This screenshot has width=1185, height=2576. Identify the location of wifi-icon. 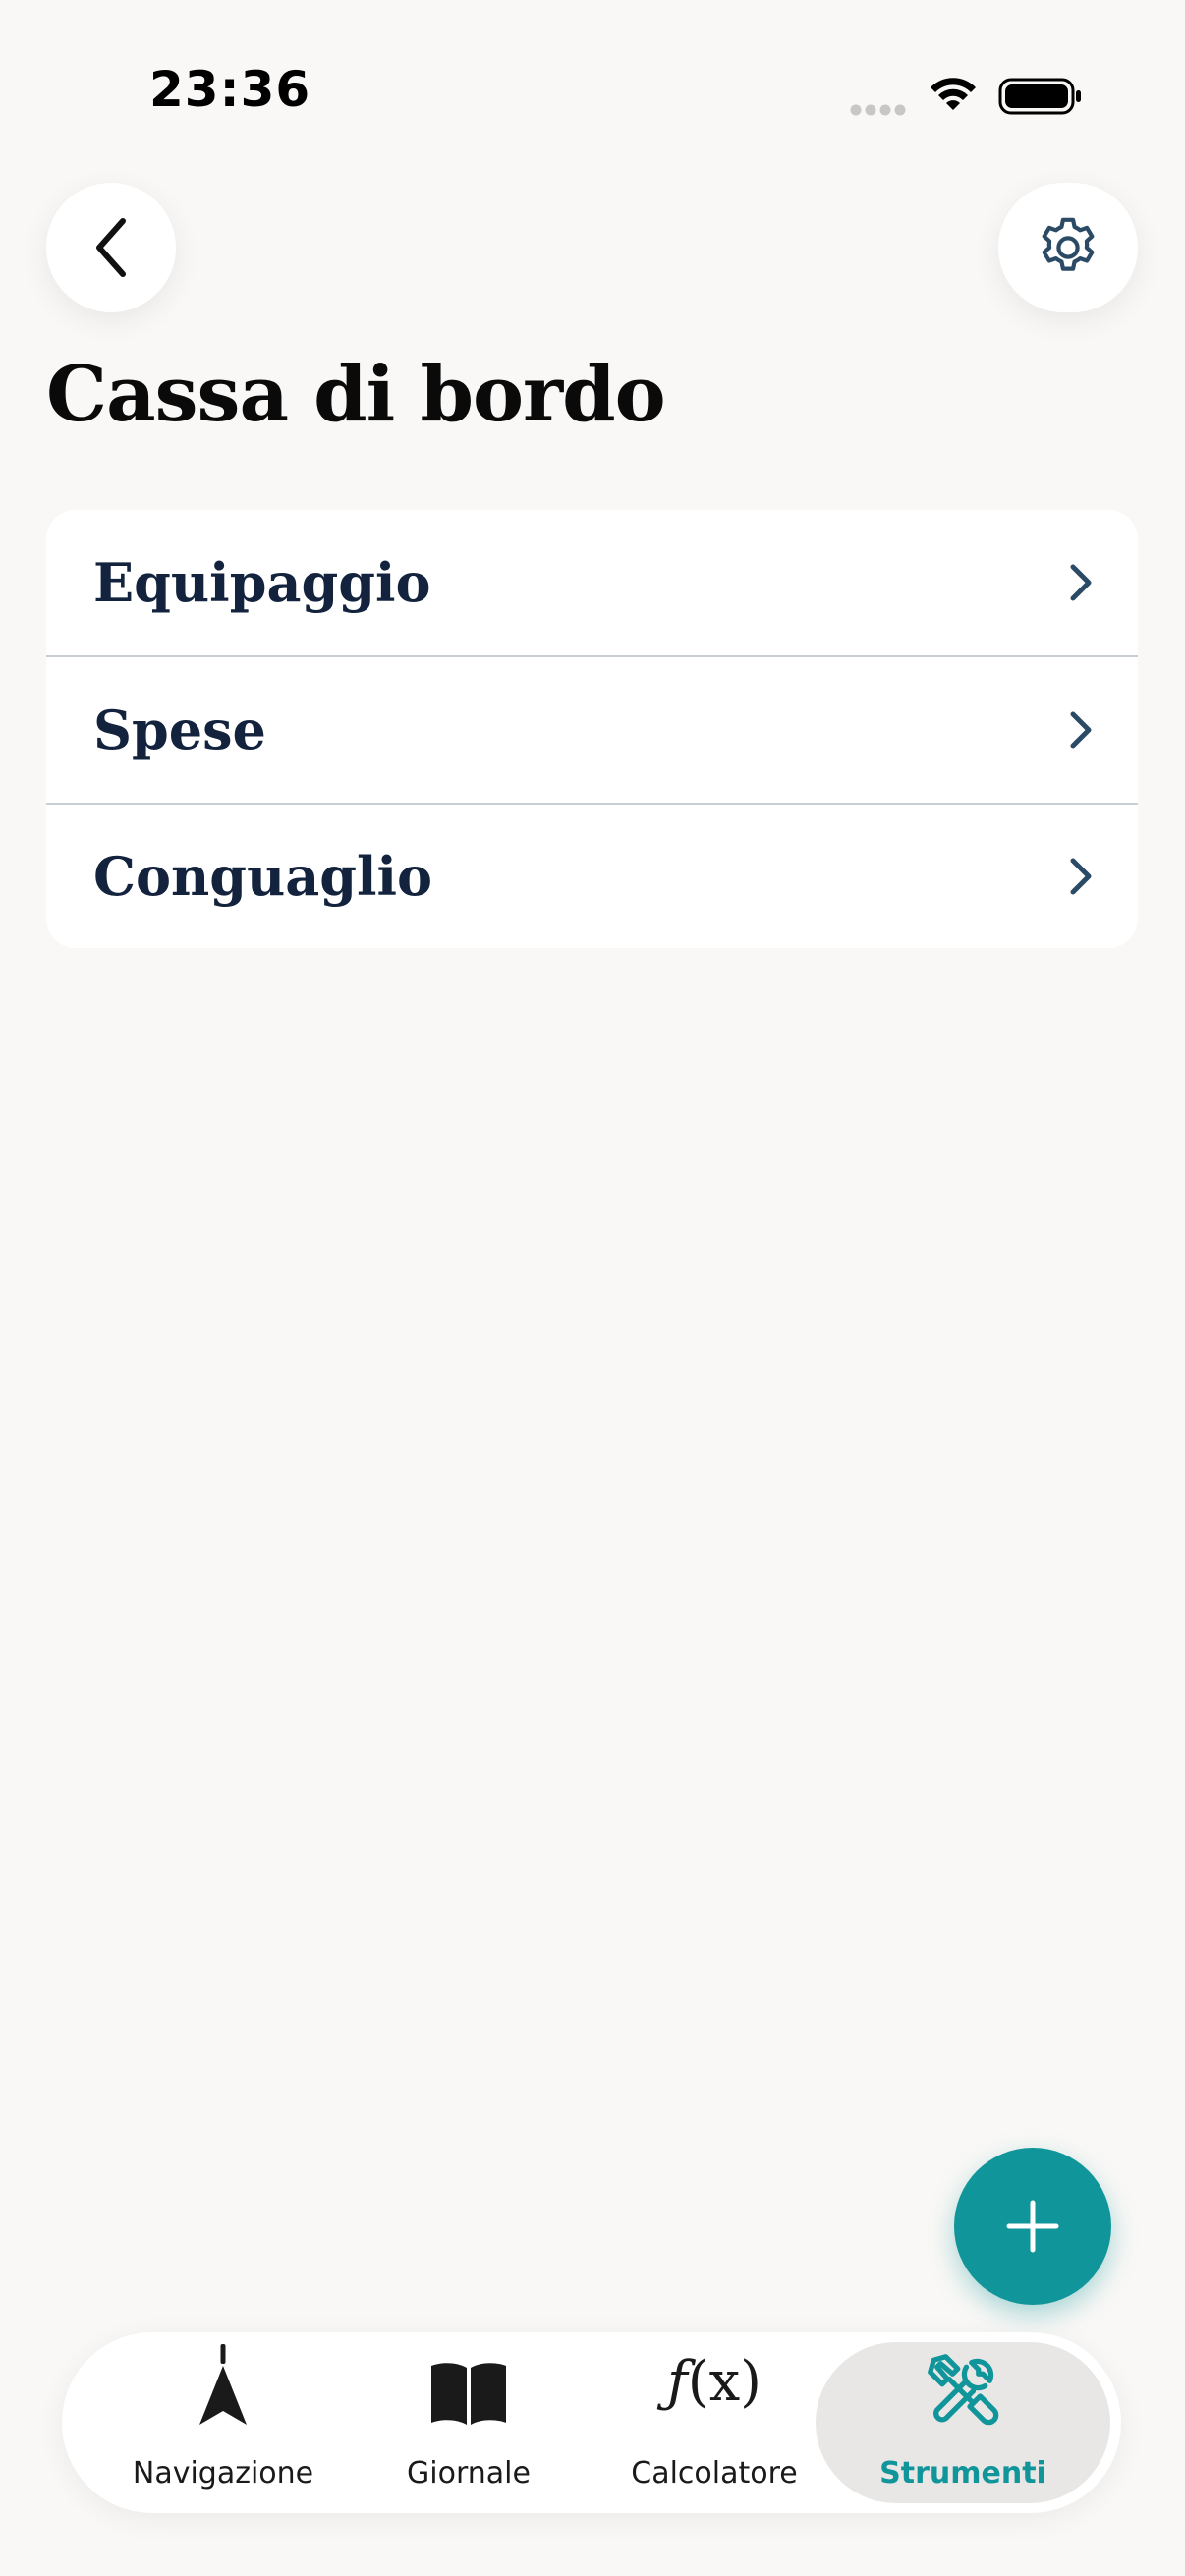
(954, 94).